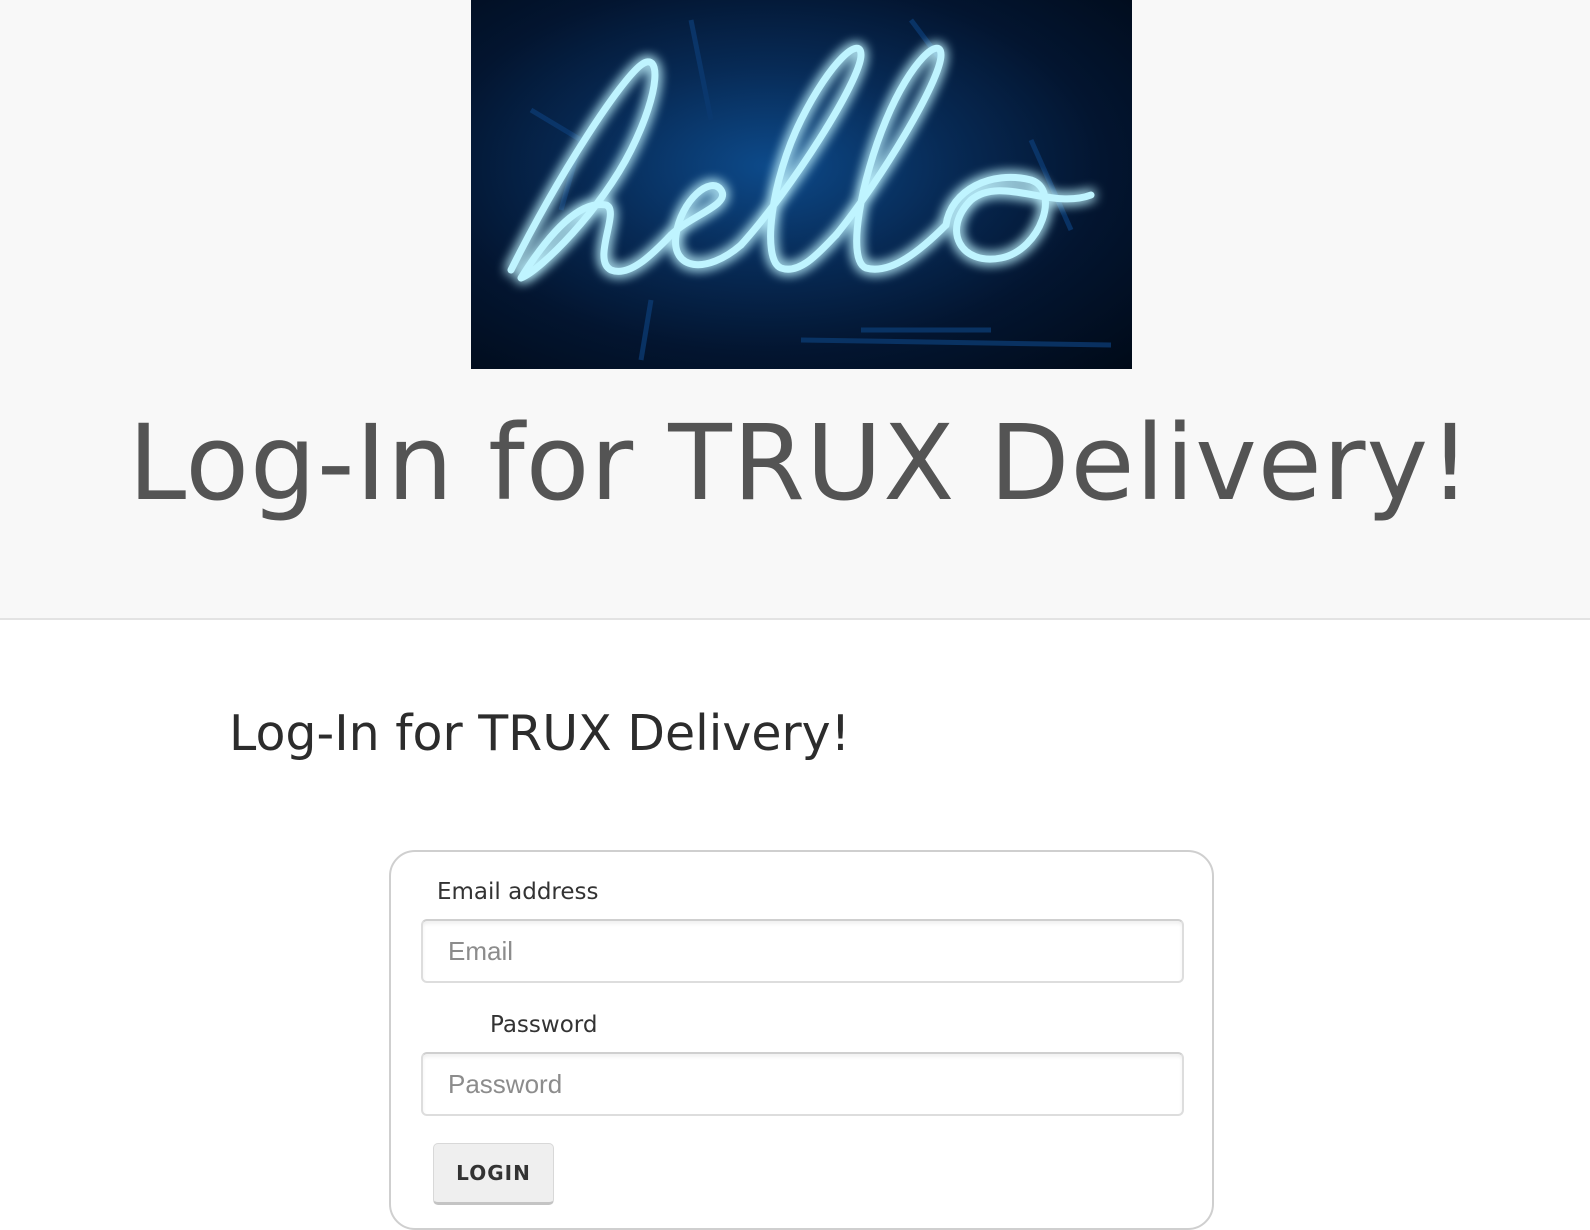 The height and width of the screenshot is (1230, 1590). What do you see at coordinates (544, 1025) in the screenshot?
I see `password-label: Password` at bounding box center [544, 1025].